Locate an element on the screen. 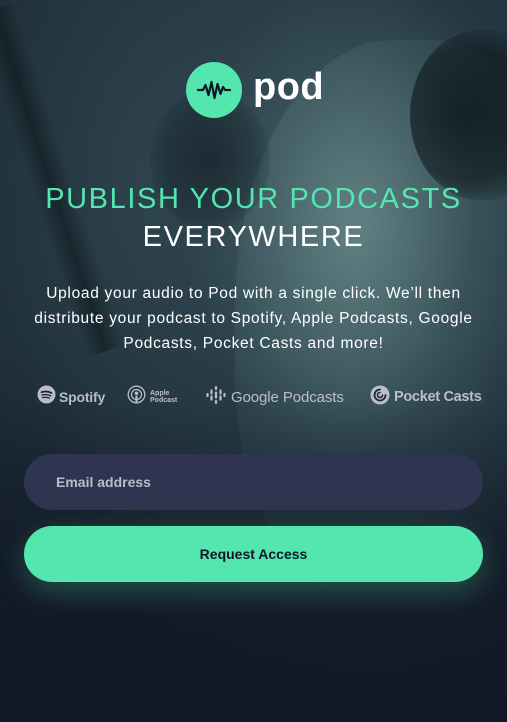 Image resolution: width=507 pixels, height=722 pixels. partner-pocket-label: Pocket Casts is located at coordinates (438, 397).